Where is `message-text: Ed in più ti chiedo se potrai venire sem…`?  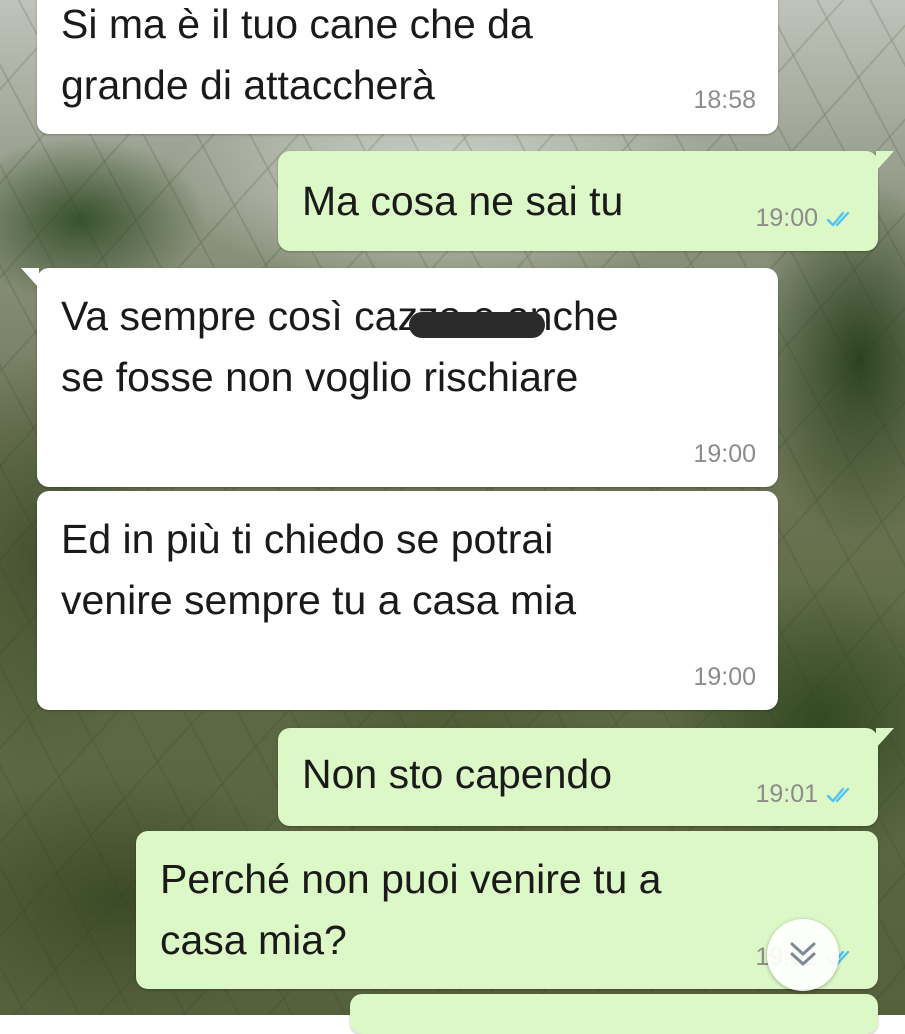 message-text: Ed in più ti chiedo se potrai venire sem… is located at coordinates (319, 569).